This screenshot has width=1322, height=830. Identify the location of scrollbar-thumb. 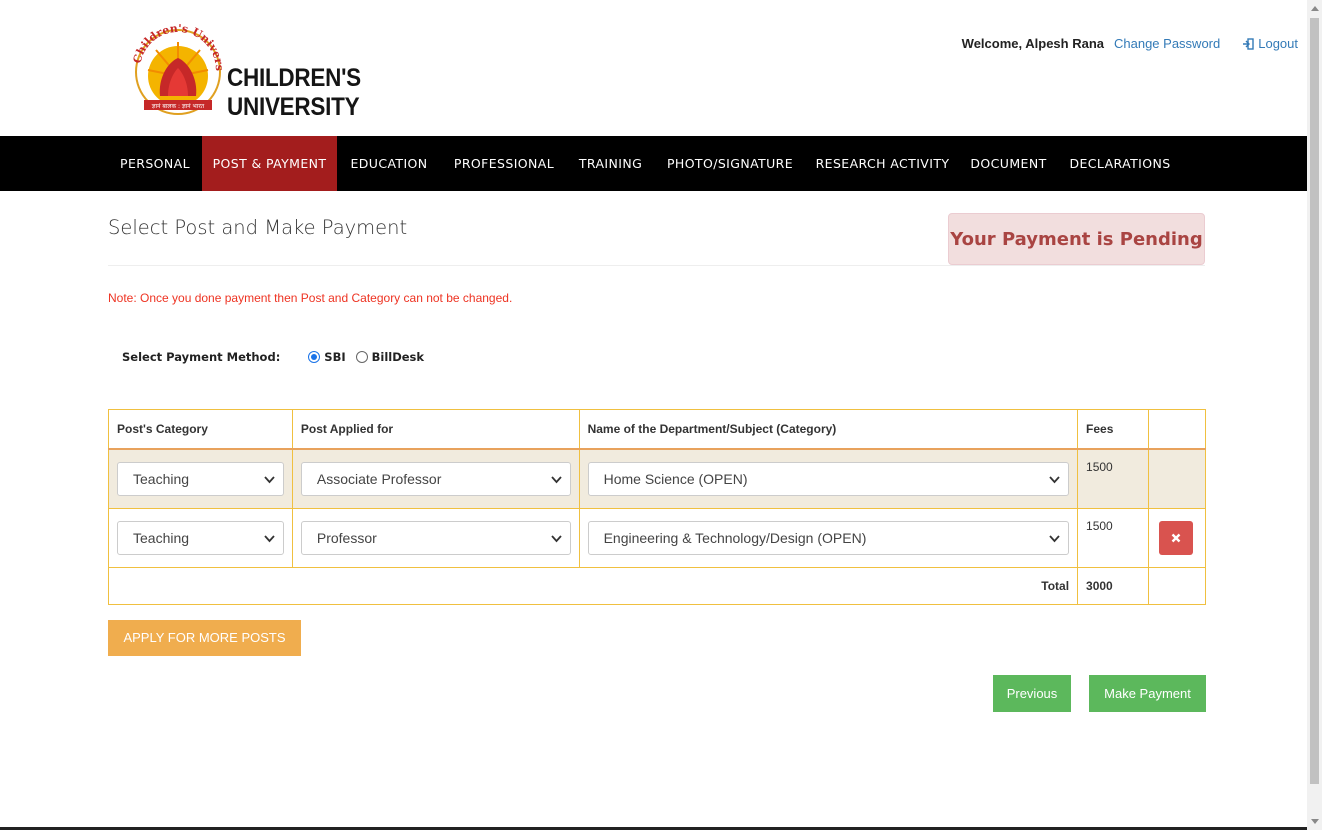
(1314, 401).